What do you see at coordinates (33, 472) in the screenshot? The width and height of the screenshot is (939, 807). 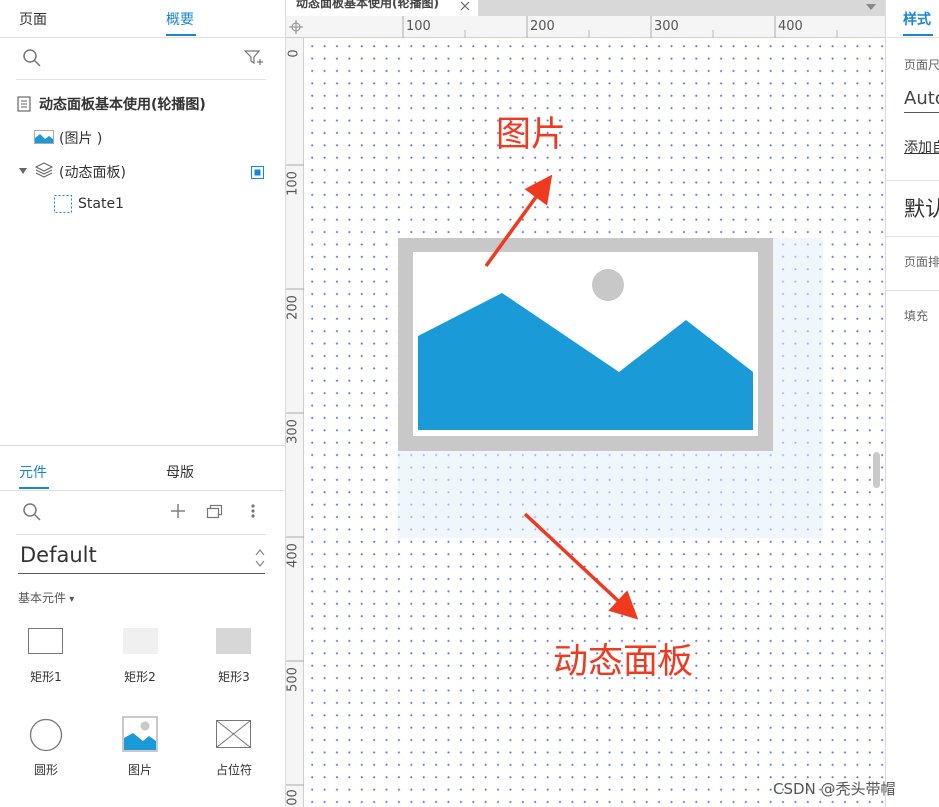 I see `tab-widgets: 元件` at bounding box center [33, 472].